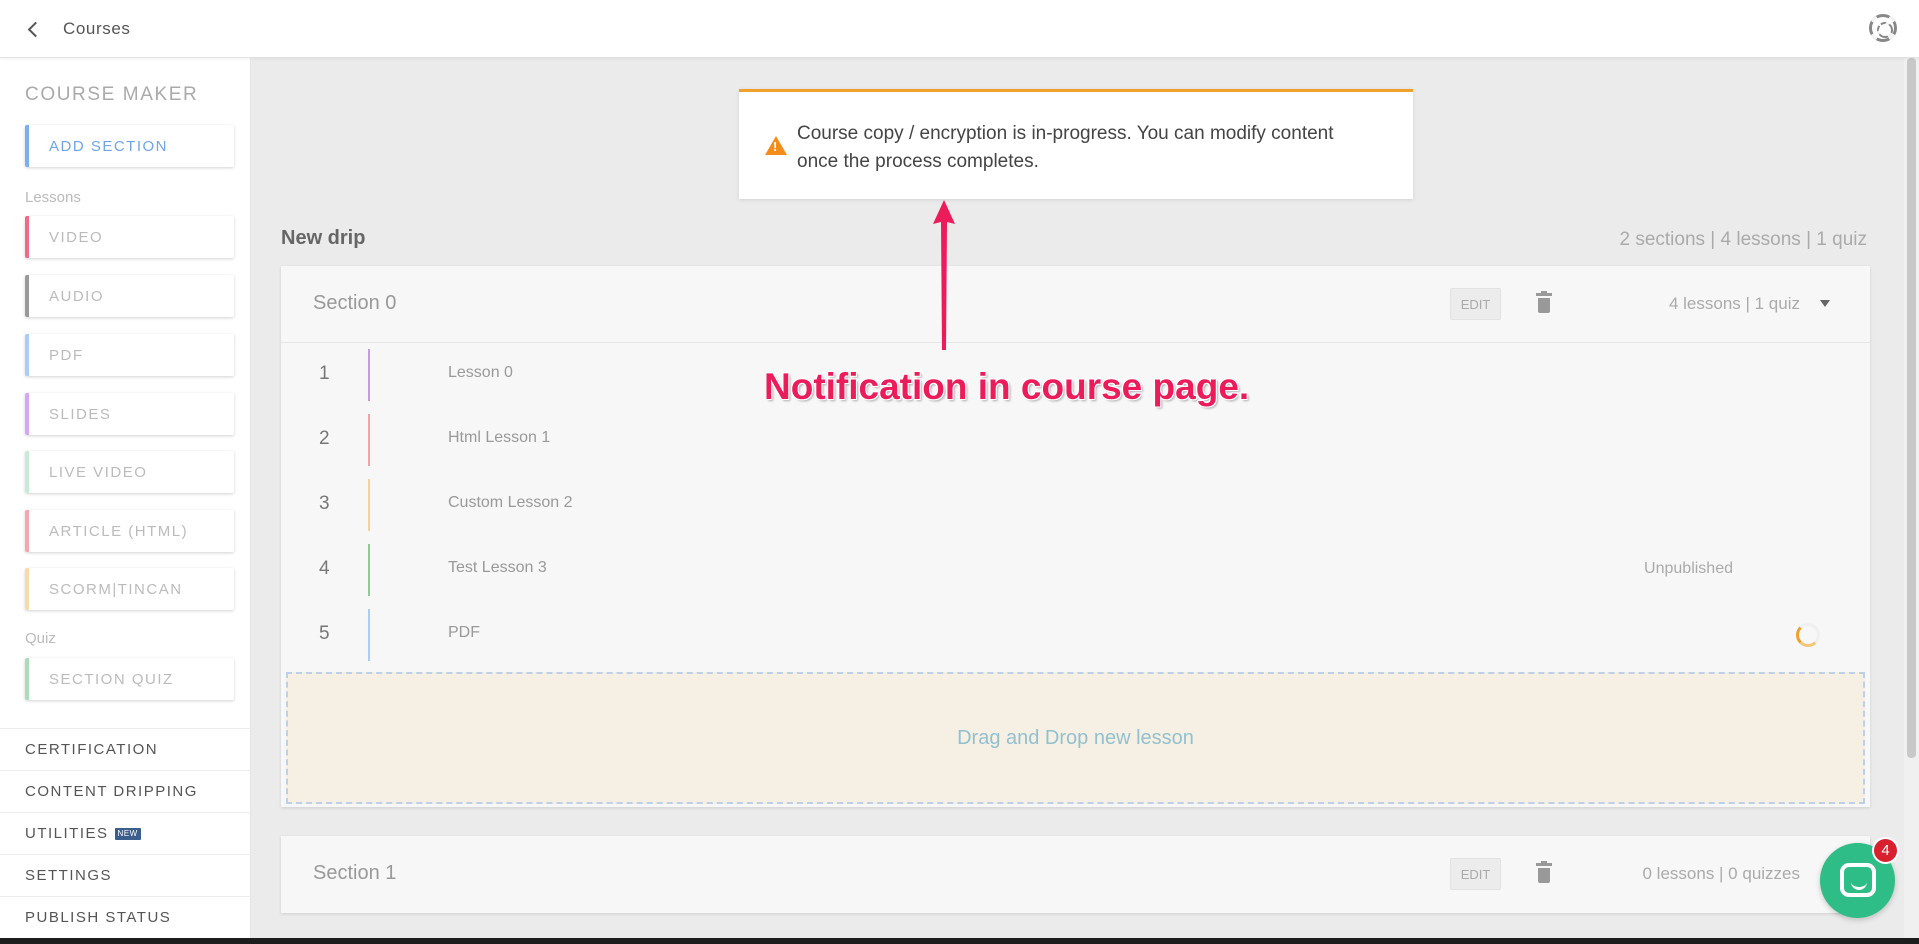  I want to click on lesson-title: Custom Lesson 2, so click(510, 502).